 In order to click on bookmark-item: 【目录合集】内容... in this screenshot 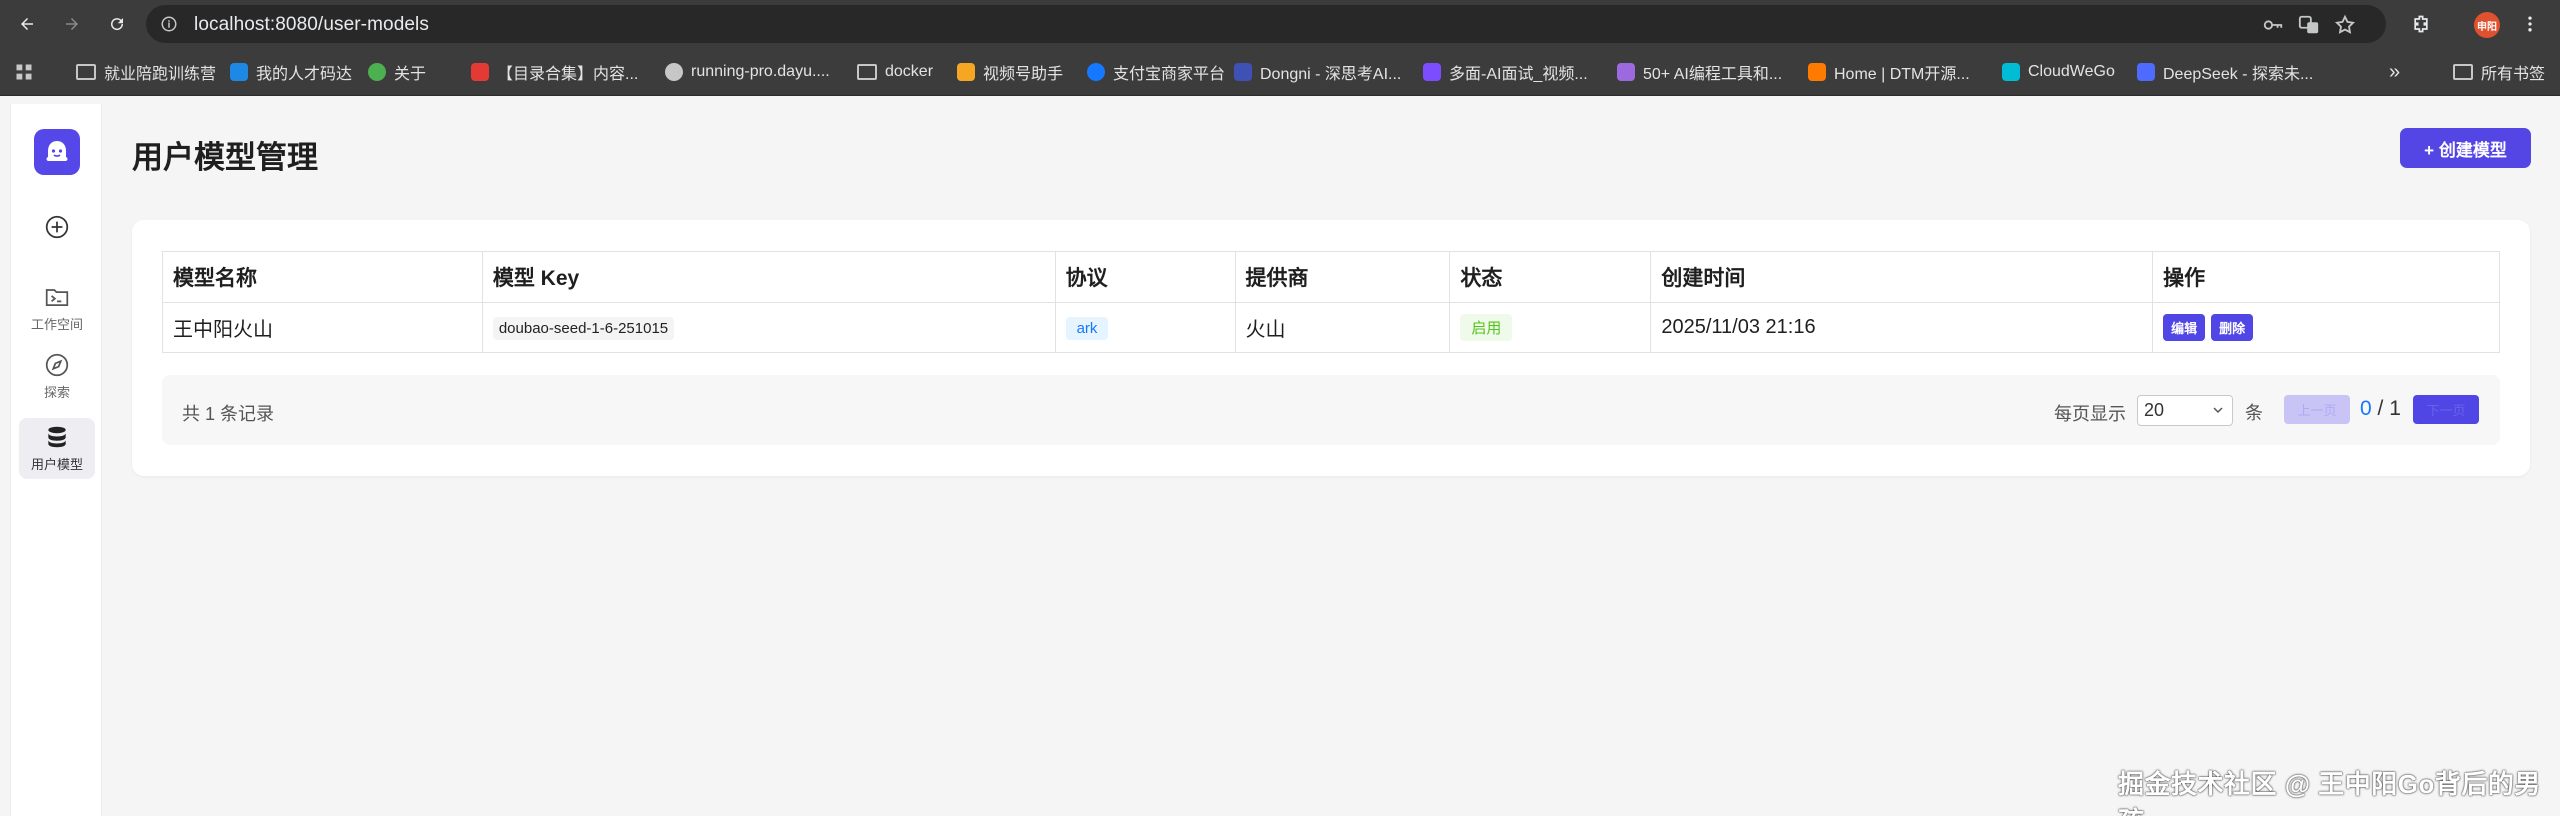, I will do `click(554, 72)`.